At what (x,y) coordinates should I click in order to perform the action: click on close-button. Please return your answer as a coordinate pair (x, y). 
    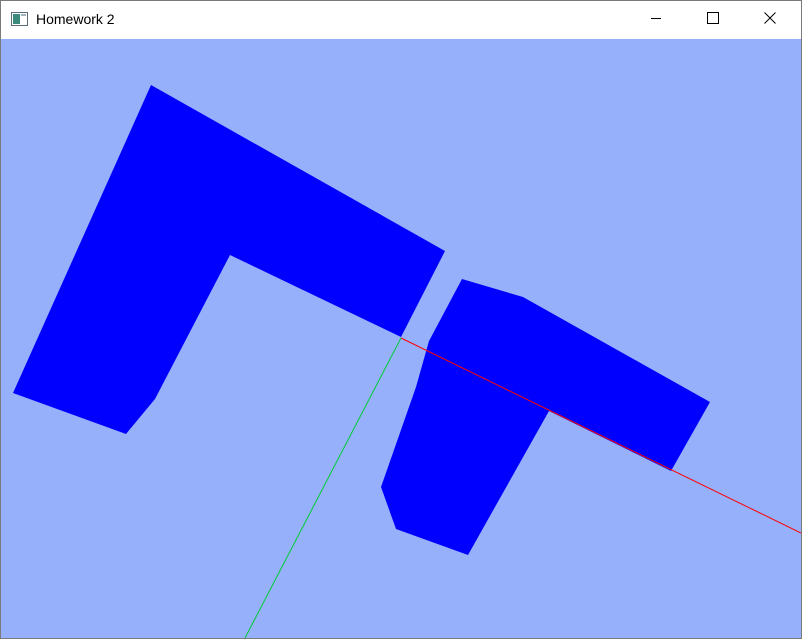
    Looking at the image, I should click on (770, 19).